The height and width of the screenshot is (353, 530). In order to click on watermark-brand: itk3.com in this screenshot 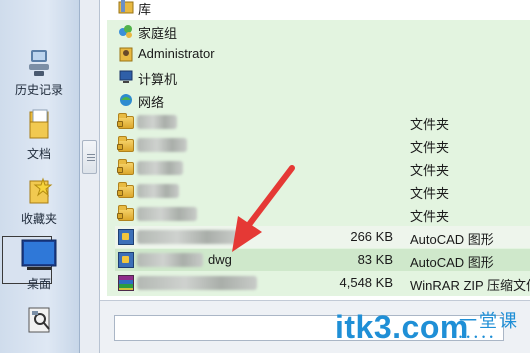, I will do `click(402, 327)`.